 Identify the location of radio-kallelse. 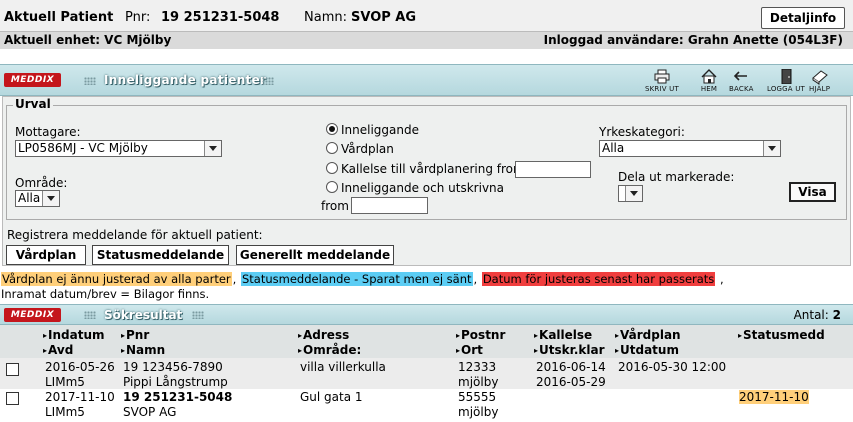
(332, 168).